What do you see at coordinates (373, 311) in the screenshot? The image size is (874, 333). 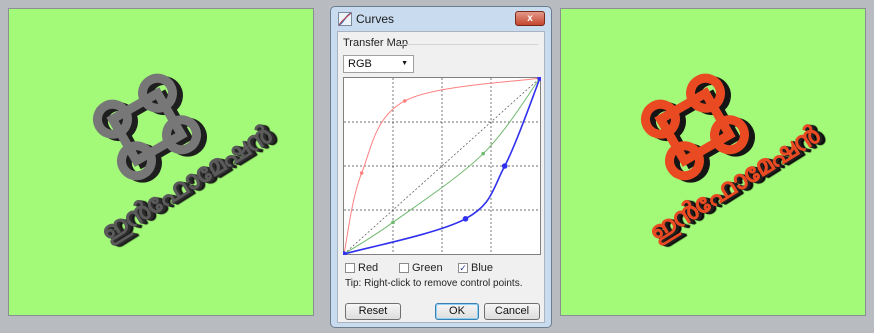 I see `reset-button: Reset` at bounding box center [373, 311].